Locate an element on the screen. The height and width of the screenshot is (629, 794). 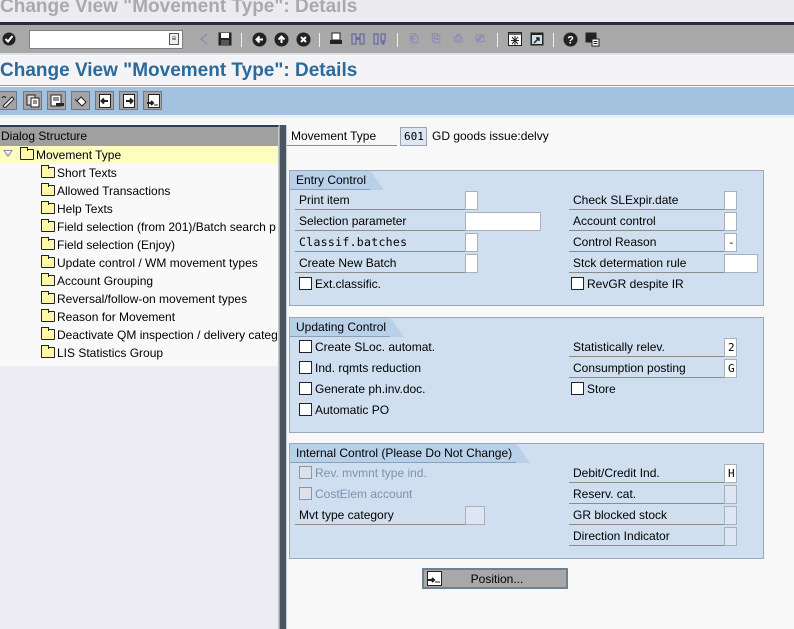
consumption-posting-field: G is located at coordinates (730, 368).